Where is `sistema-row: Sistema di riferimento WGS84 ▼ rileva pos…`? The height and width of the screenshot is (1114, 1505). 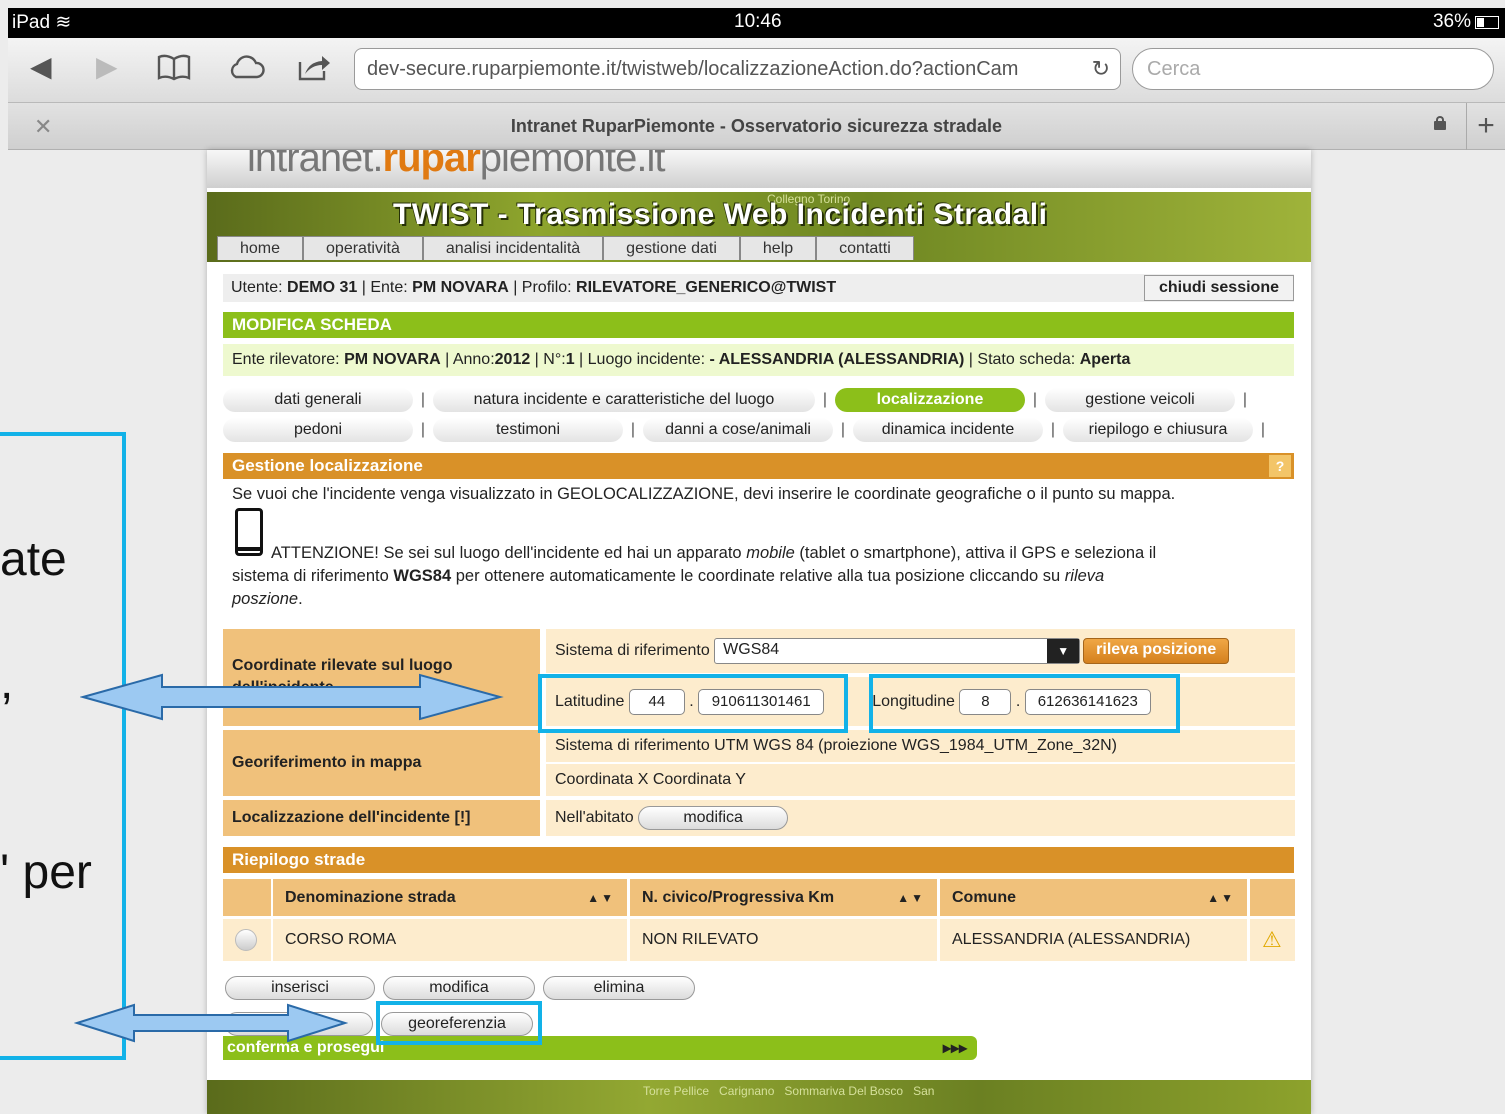 sistema-row: Sistema di riferimento WGS84 ▼ rileva pos… is located at coordinates (920, 651).